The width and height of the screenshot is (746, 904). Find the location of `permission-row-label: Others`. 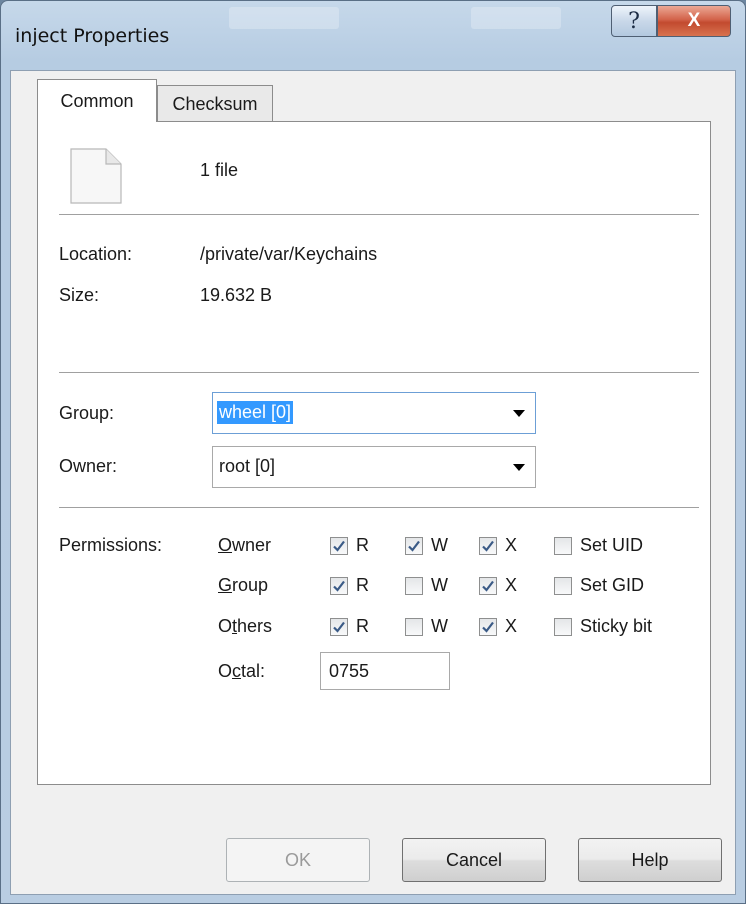

permission-row-label: Others is located at coordinates (245, 626).